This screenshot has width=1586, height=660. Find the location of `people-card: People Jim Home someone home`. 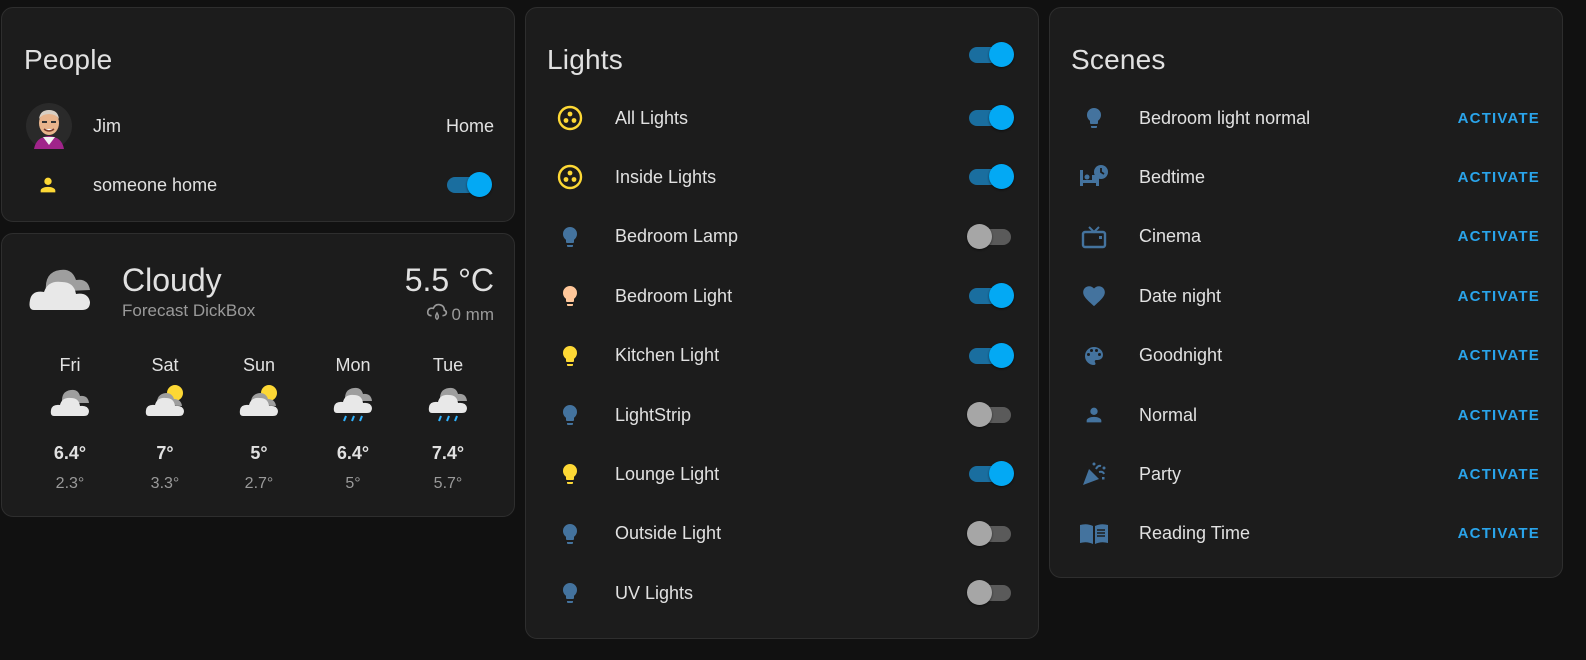

people-card: People Jim Home someone home is located at coordinates (258, 114).